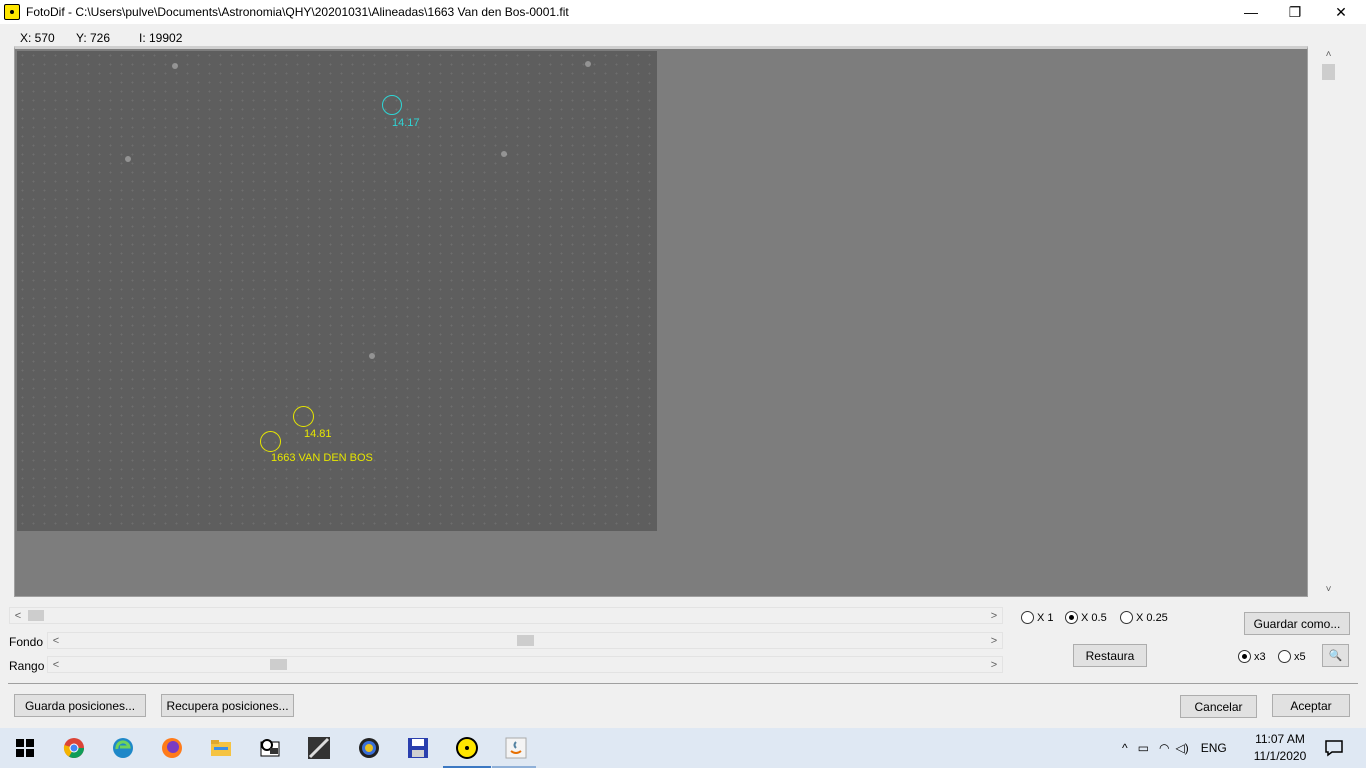  Describe the element at coordinates (12, 12) in the screenshot. I see `fotodif-app-icon` at that location.